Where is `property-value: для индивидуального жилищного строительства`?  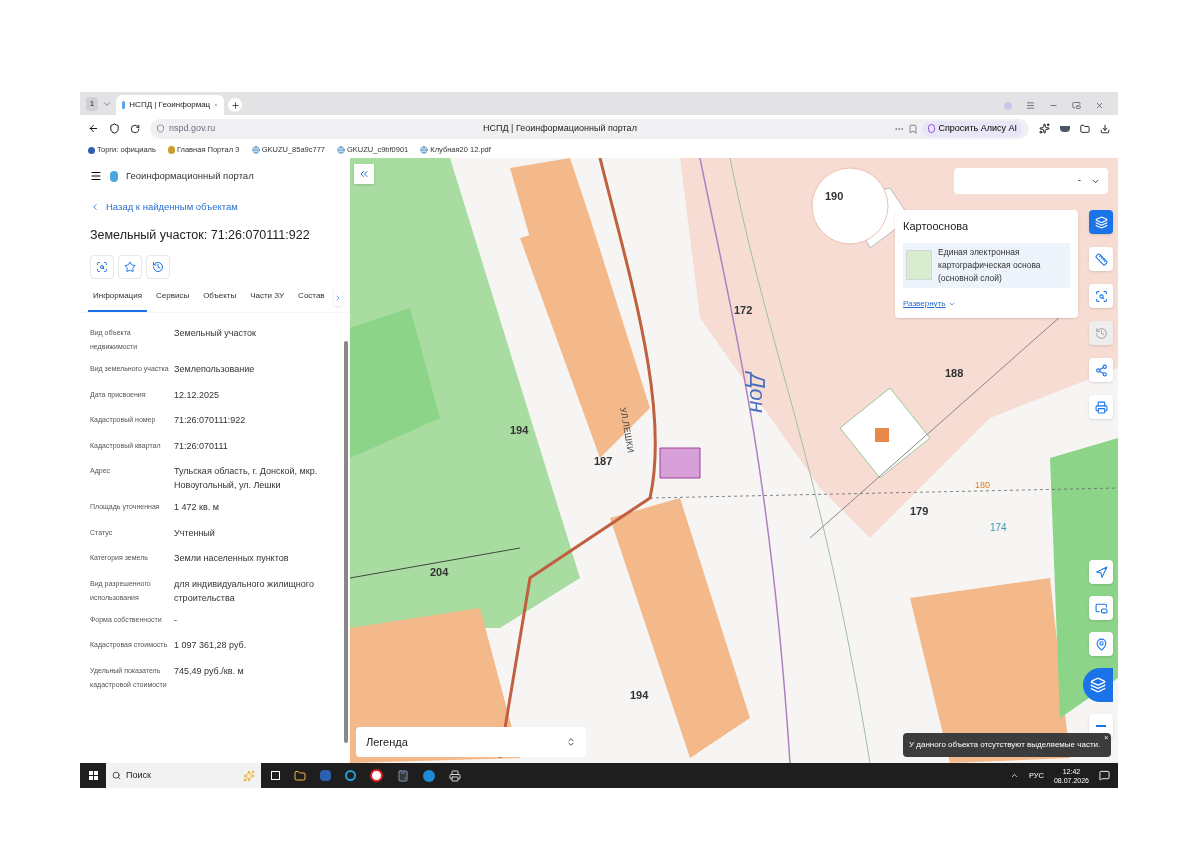
property-value: для индивидуального жилищного строительства is located at coordinates (244, 591).